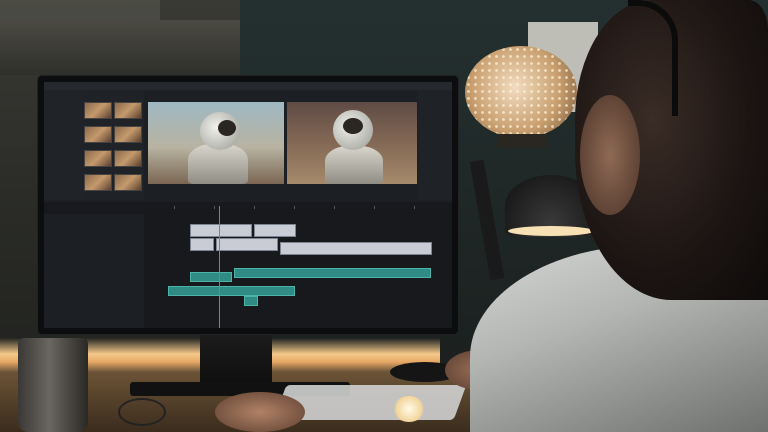 The image size is (768, 432). What do you see at coordinates (435, 145) in the screenshot?
I see `inspector-panel` at bounding box center [435, 145].